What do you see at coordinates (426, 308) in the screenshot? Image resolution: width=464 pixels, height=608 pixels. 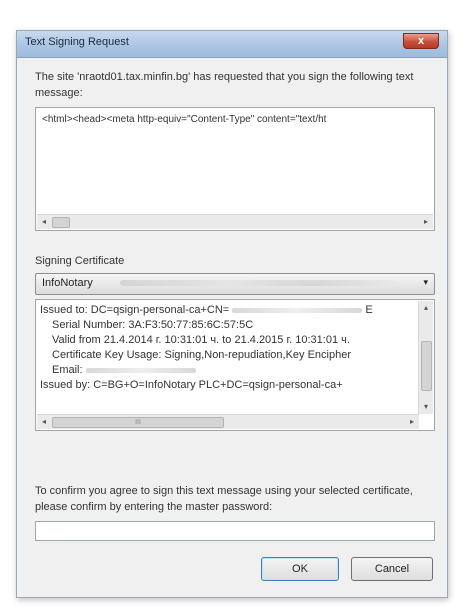 I see `scroll-up-icon: ▴` at bounding box center [426, 308].